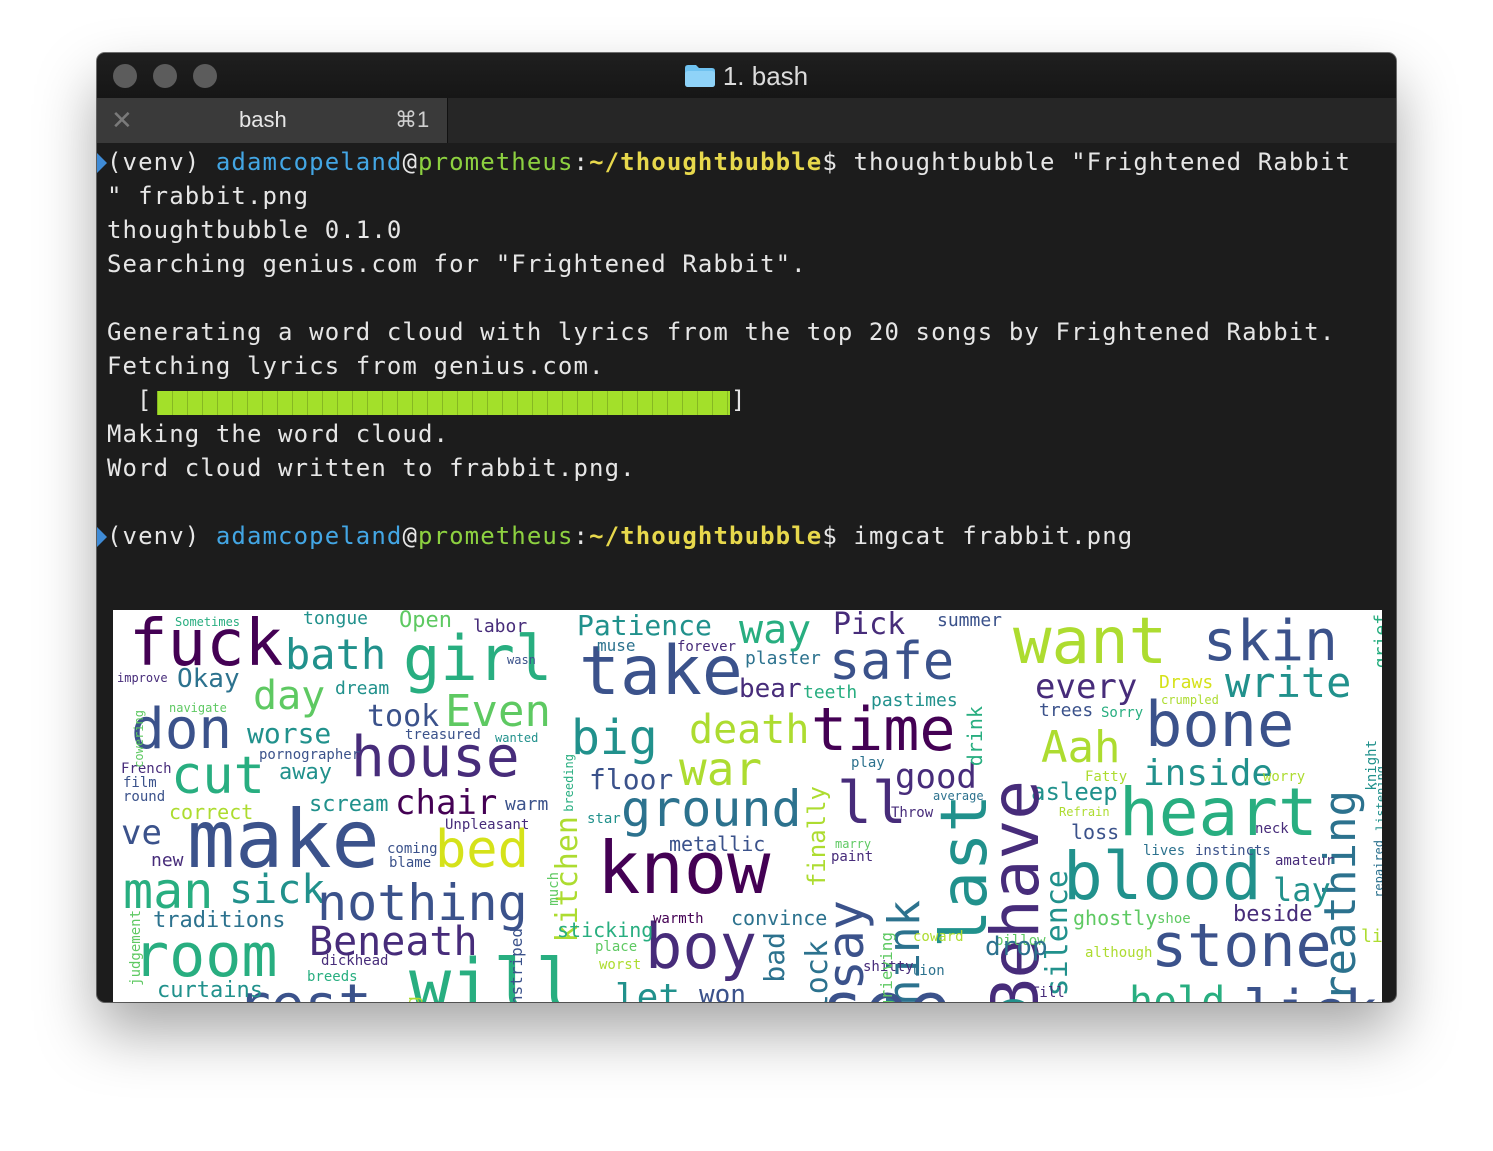  Describe the element at coordinates (717, 844) in the screenshot. I see `word-cloud-word: metallic` at that location.